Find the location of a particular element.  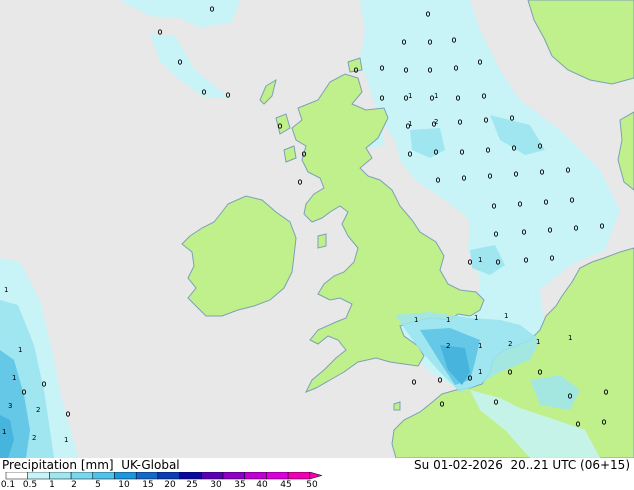

legend-tick-label: 0.5 is located at coordinates (30, 485).